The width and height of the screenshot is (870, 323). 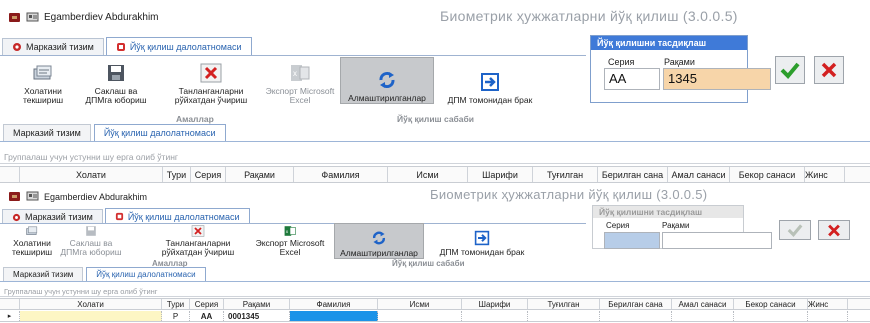 I want to click on ribbon-tabs: Марказий тизим Йўқ қилиш далолатномаси, so click(x=125, y=215).